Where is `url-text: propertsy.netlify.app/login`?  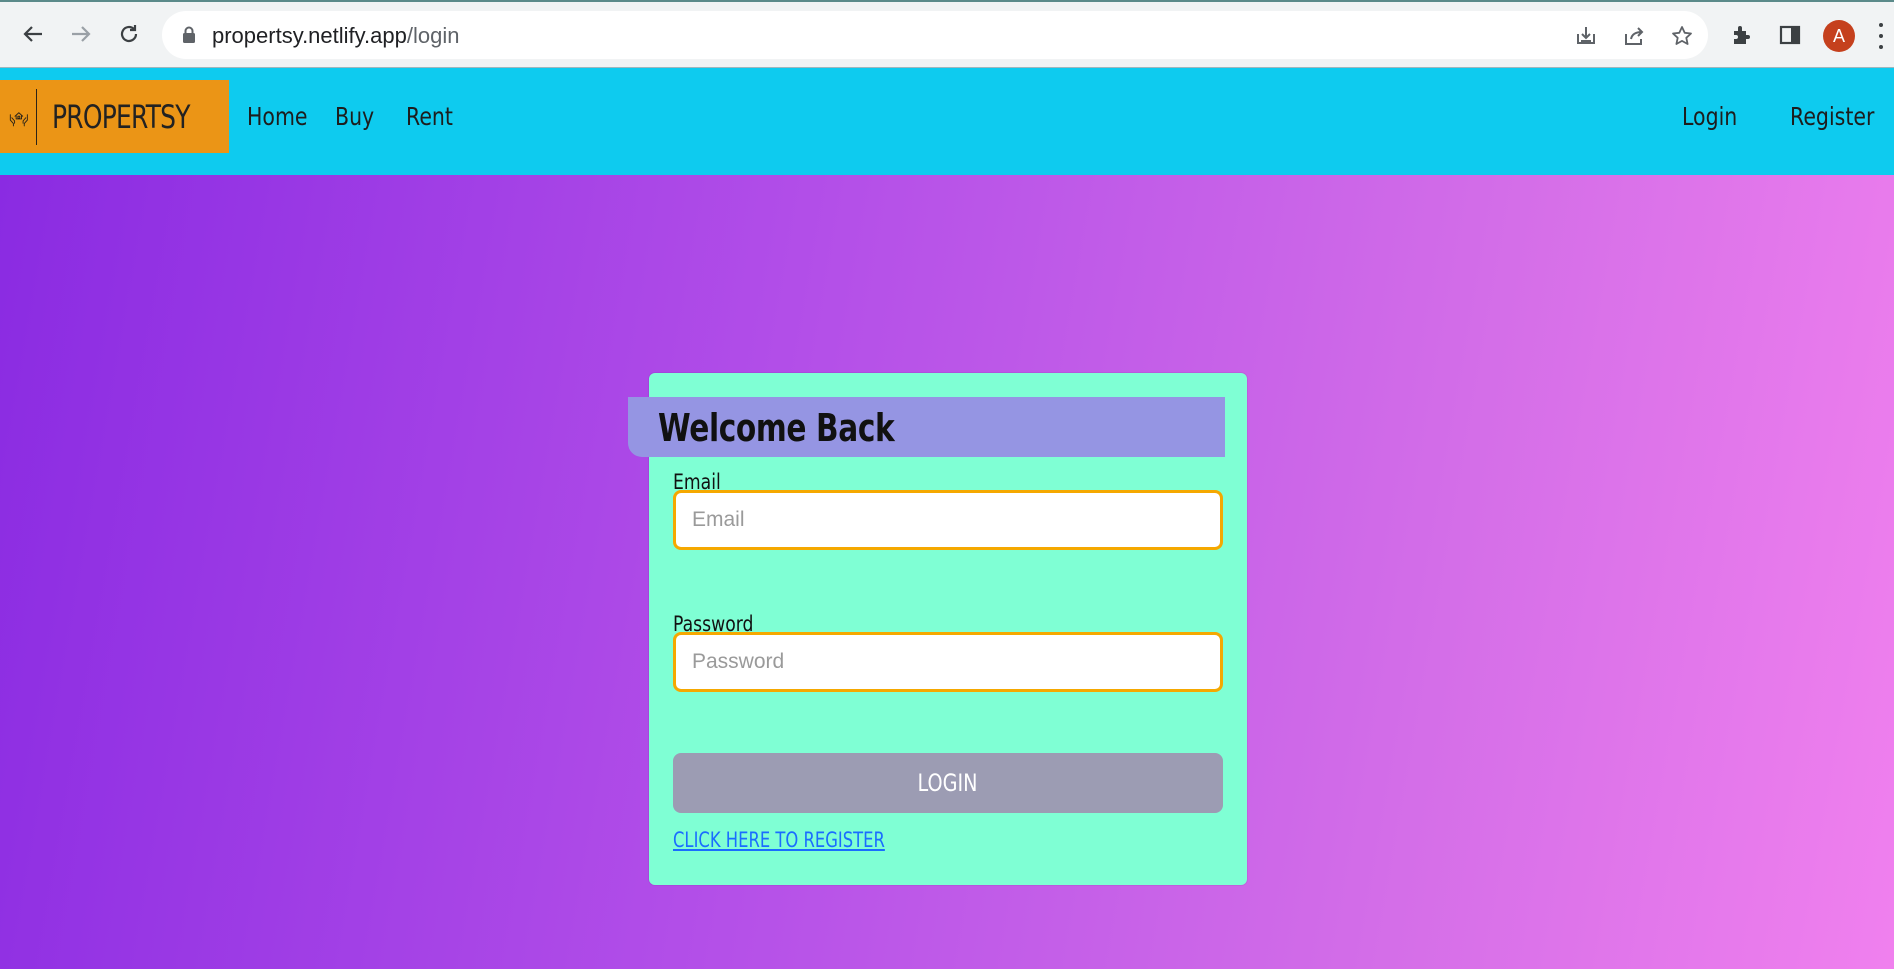
url-text: propertsy.netlify.app/login is located at coordinates (335, 36).